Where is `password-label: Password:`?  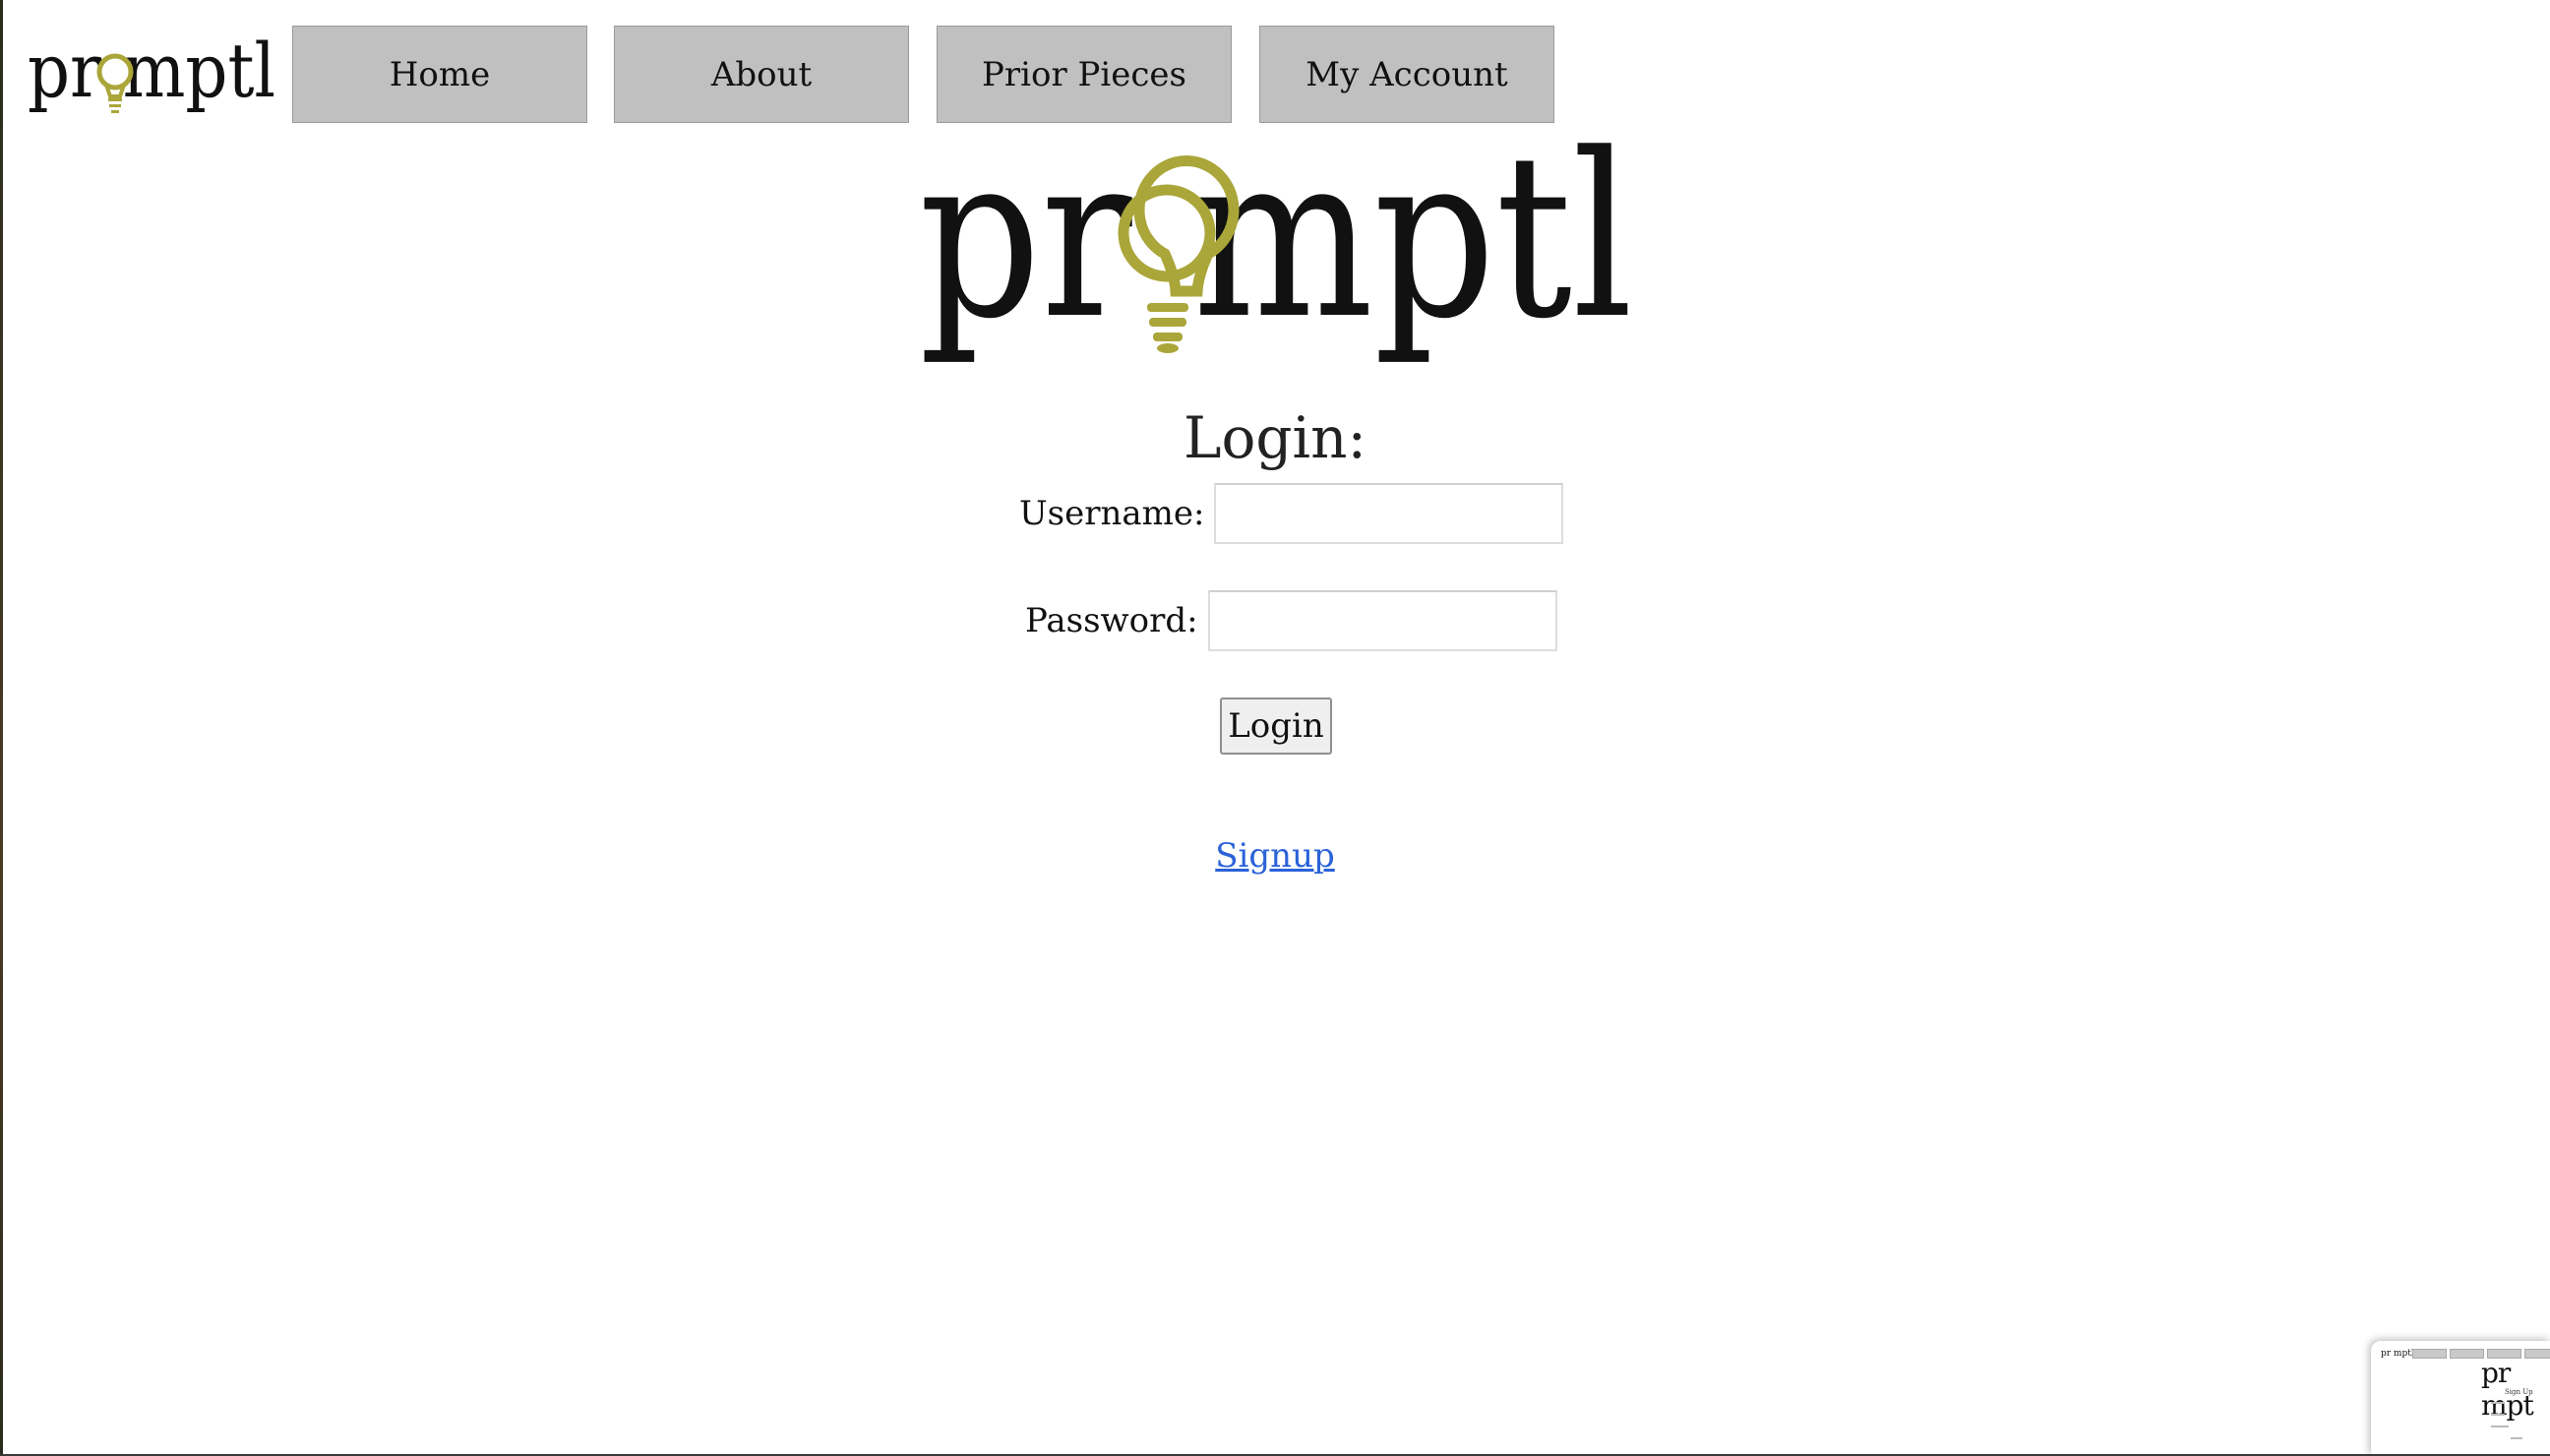
password-label: Password: is located at coordinates (1111, 620).